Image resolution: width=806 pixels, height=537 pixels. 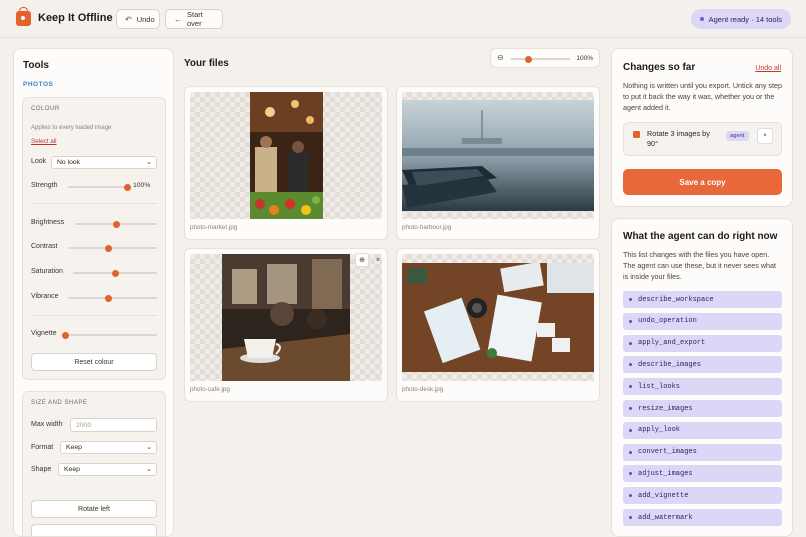 I want to click on remove-change-button: ×, so click(x=765, y=136).